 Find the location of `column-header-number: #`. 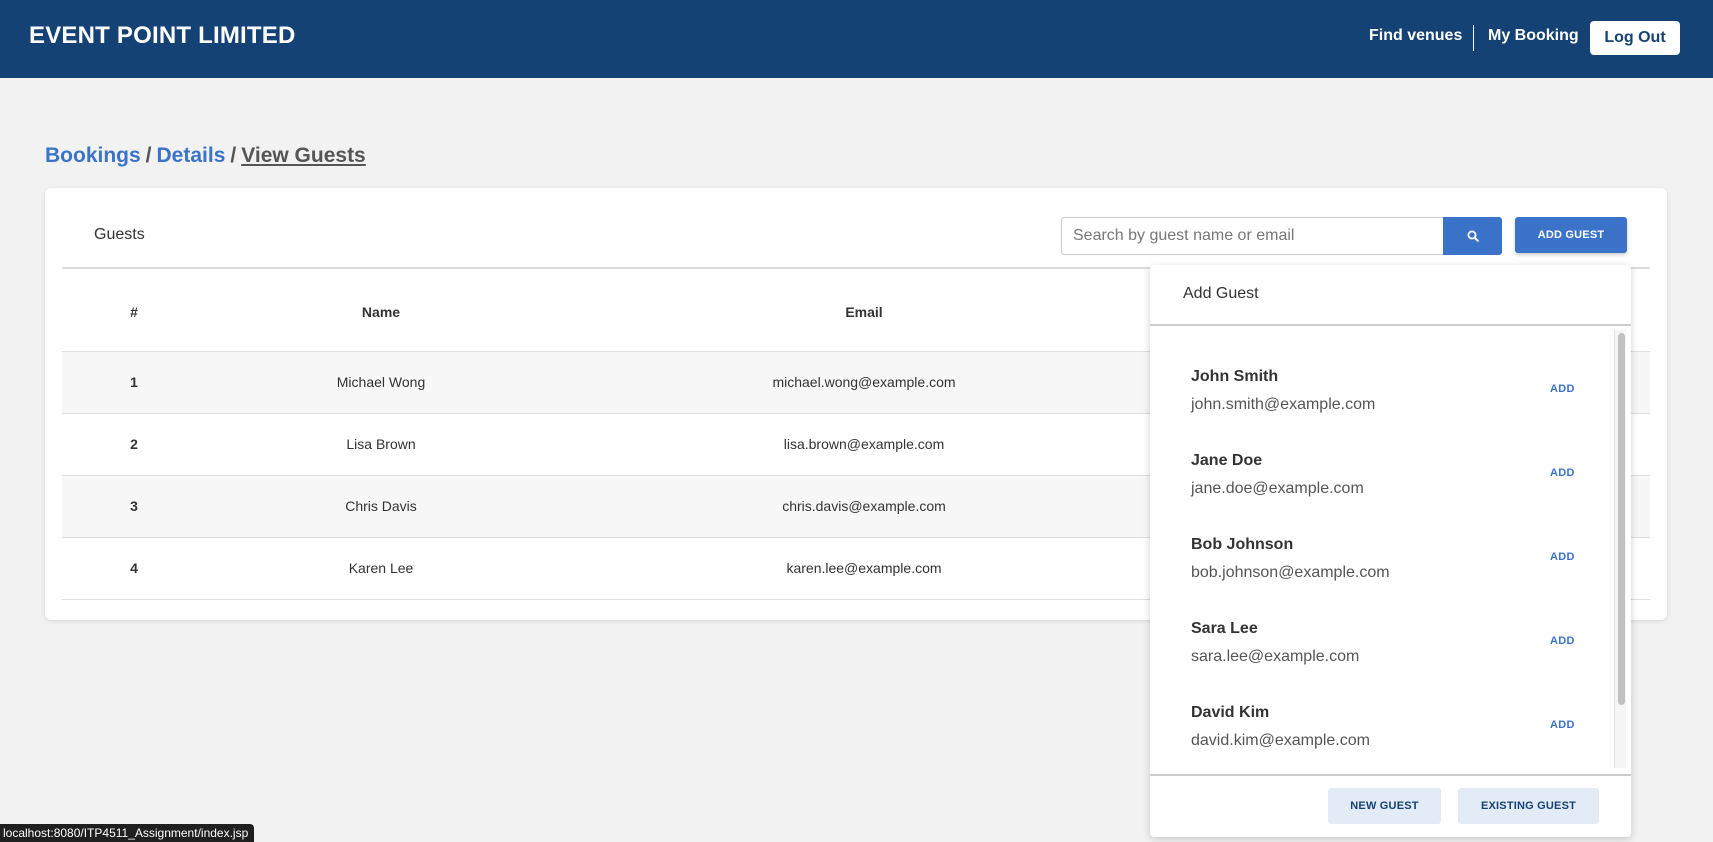

column-header-number: # is located at coordinates (134, 312).